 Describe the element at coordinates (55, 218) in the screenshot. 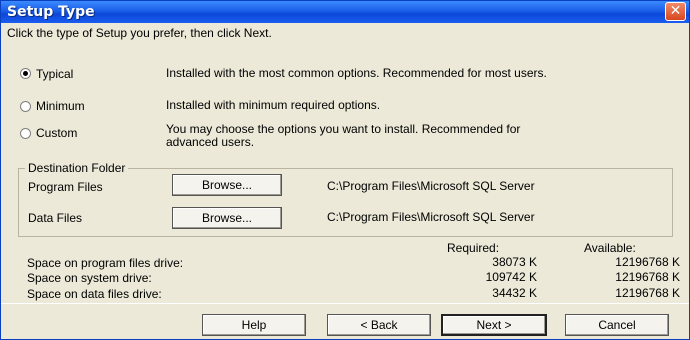

I see `data-files-label: Data Files` at that location.